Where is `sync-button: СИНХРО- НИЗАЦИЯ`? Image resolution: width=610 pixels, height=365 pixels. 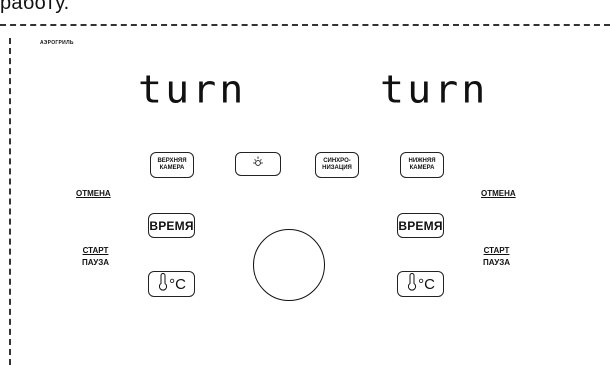
sync-button: СИНХРО- НИЗАЦИЯ is located at coordinates (337, 165).